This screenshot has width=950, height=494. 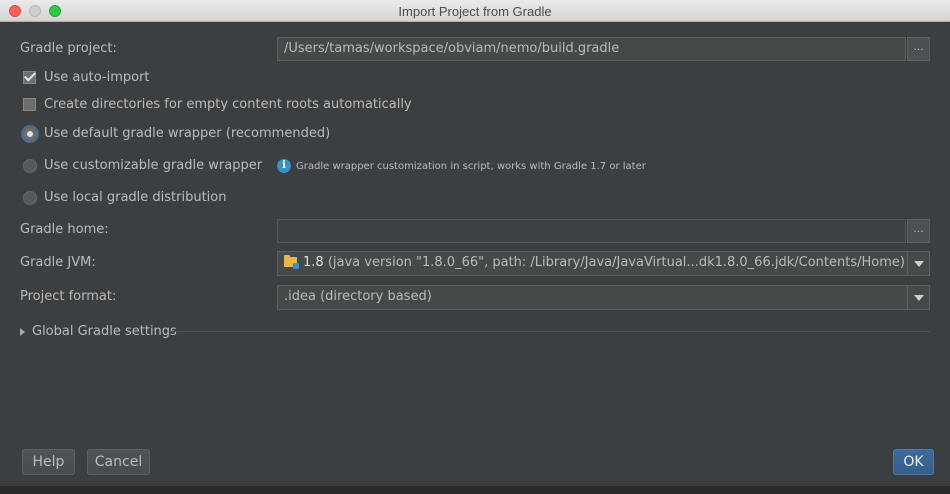 I want to click on ok-button: OK, so click(x=913, y=462).